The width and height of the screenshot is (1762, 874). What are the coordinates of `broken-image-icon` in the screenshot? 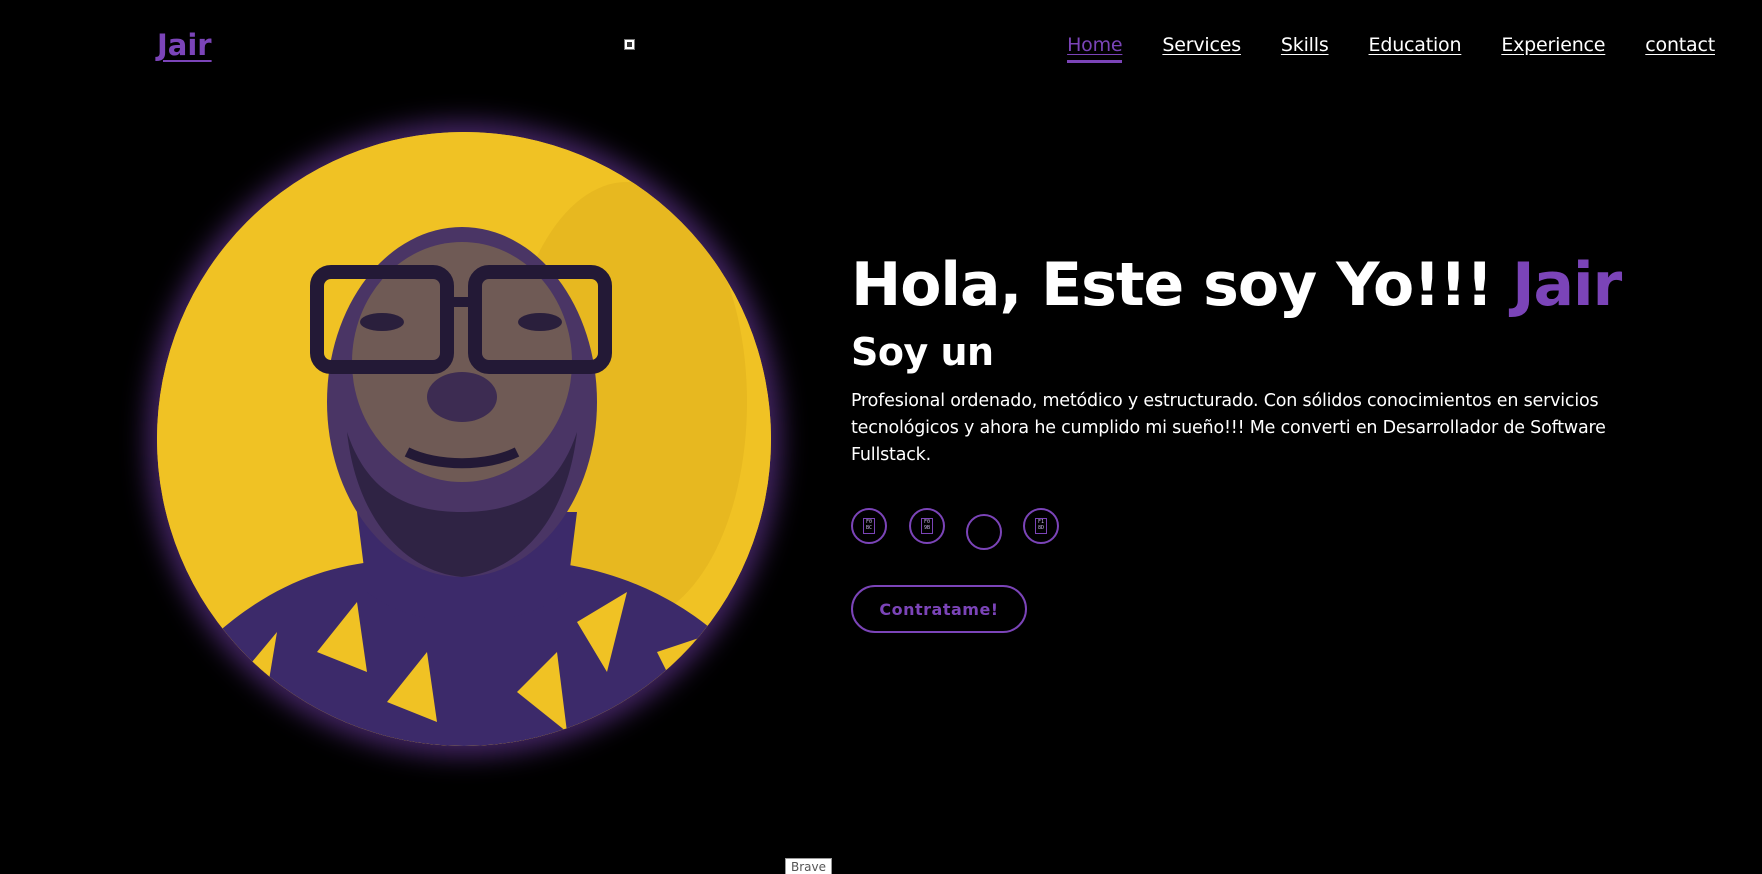 It's located at (629, 44).